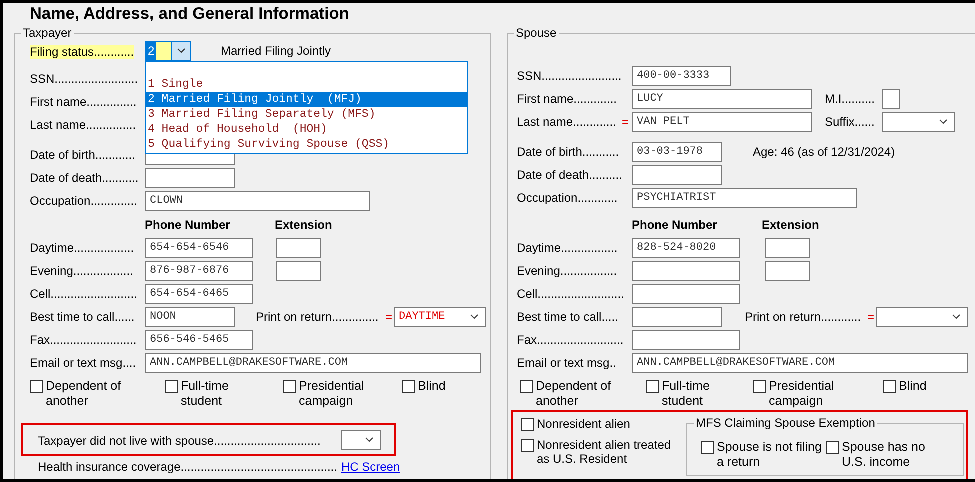 The image size is (975, 482). I want to click on input-field: 656-546-5465, so click(199, 340).